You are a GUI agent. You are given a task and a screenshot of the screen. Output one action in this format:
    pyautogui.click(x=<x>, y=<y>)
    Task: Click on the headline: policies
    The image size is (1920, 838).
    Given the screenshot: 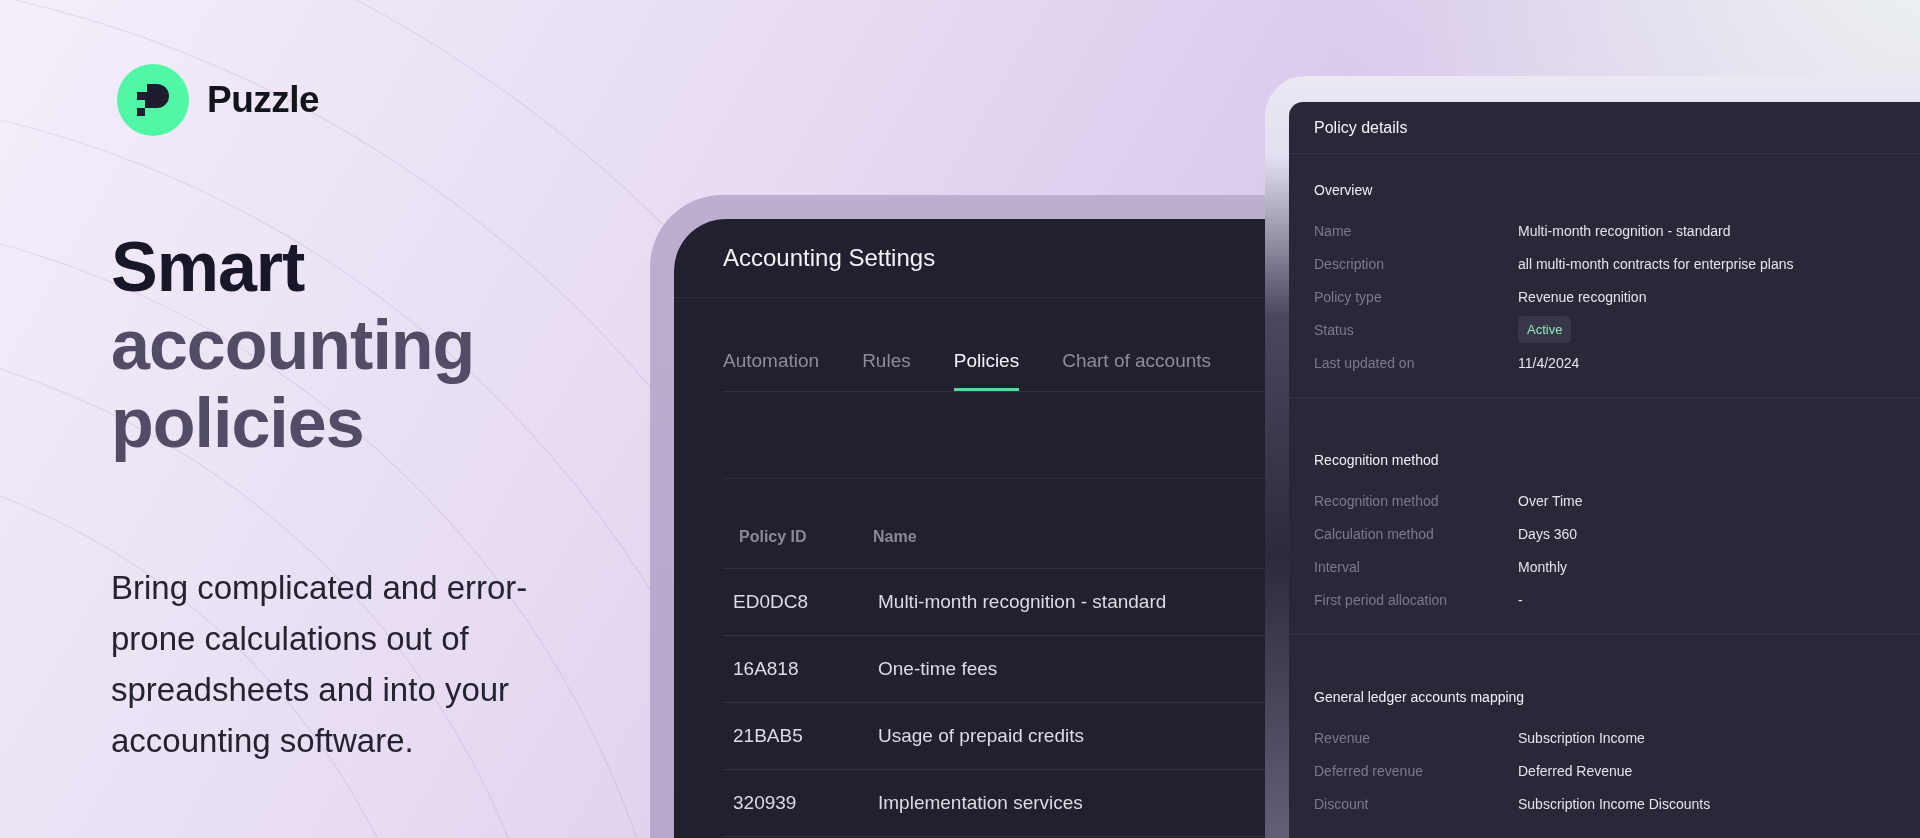 What is the action you would take?
    pyautogui.click(x=238, y=423)
    